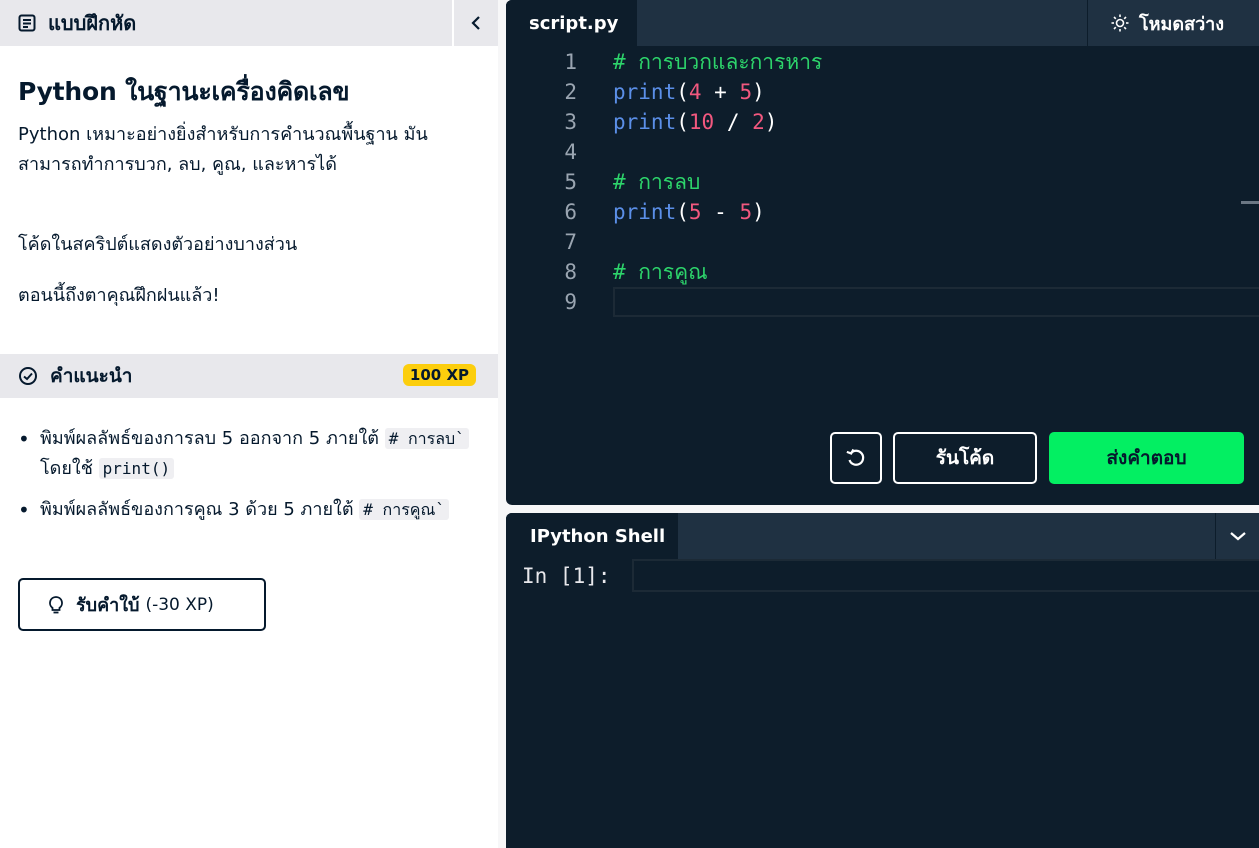 The width and height of the screenshot is (1259, 848). What do you see at coordinates (1120, 23) in the screenshot?
I see `sun-icon` at bounding box center [1120, 23].